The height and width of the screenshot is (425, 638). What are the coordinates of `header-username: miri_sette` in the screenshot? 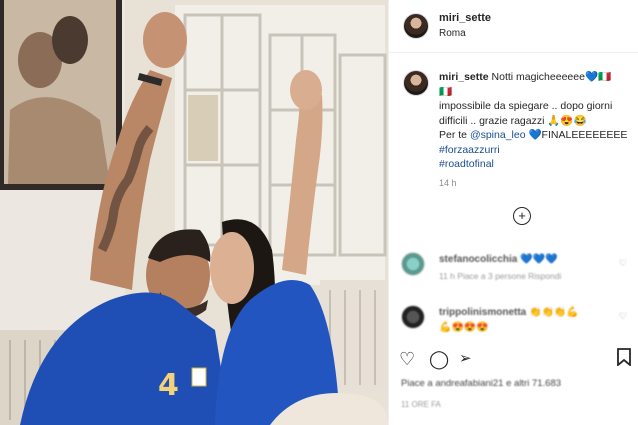 It's located at (465, 18).